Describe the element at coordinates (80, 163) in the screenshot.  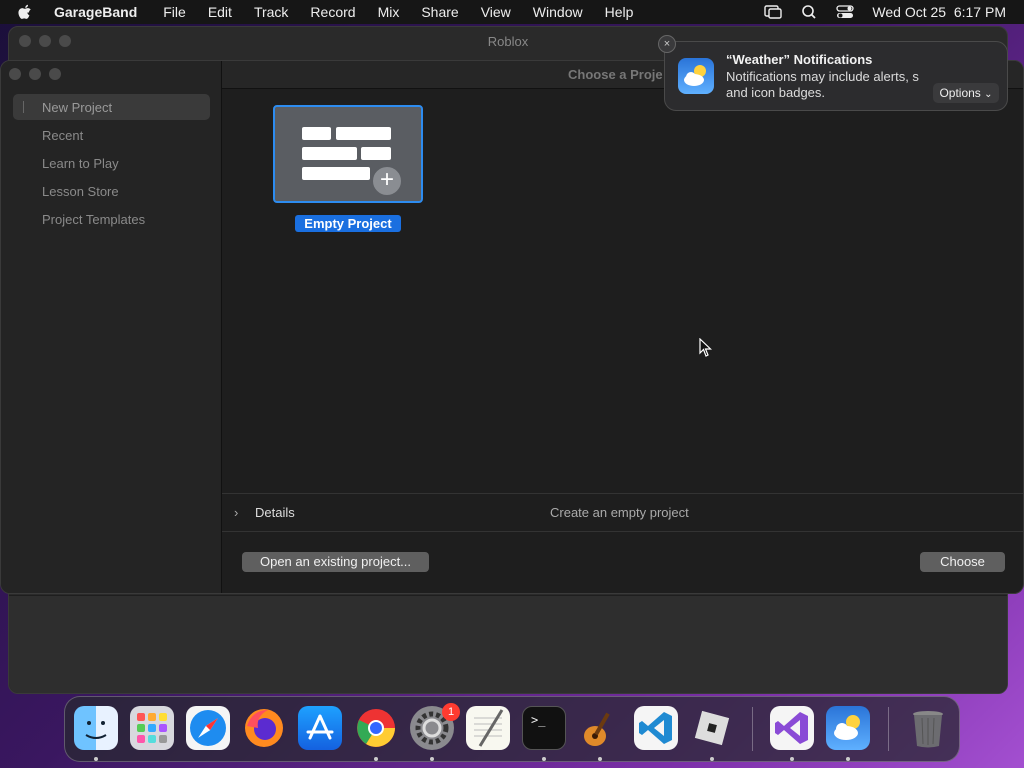
I see `sidebar-item-label: Learn to Play` at that location.